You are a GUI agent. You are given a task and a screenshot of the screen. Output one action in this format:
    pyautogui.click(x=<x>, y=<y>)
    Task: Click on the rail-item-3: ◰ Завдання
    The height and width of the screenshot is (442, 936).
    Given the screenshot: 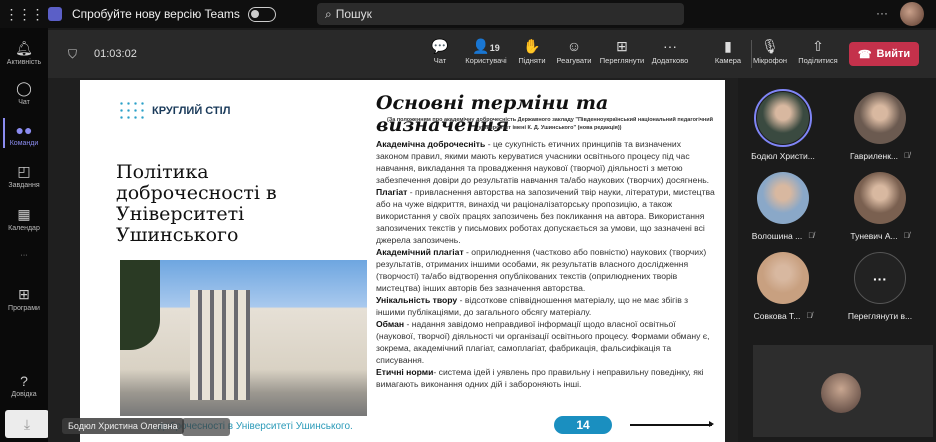 What is the action you would take?
    pyautogui.click(x=24, y=176)
    